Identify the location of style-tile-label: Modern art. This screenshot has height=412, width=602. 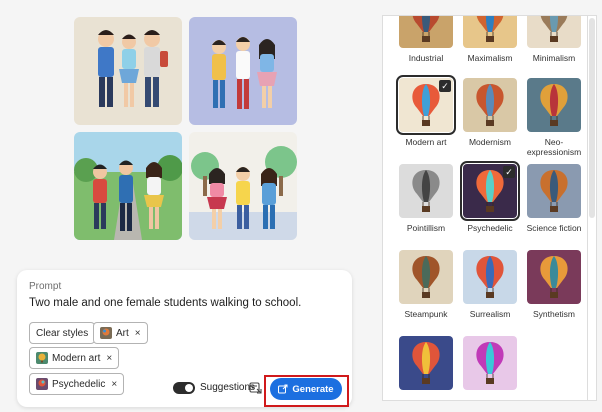
(426, 142).